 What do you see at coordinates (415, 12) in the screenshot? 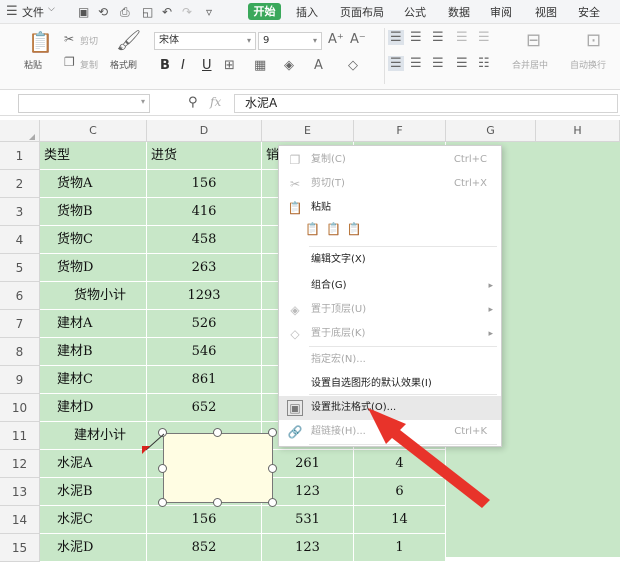
I see `tab-formulas: 公式` at bounding box center [415, 12].